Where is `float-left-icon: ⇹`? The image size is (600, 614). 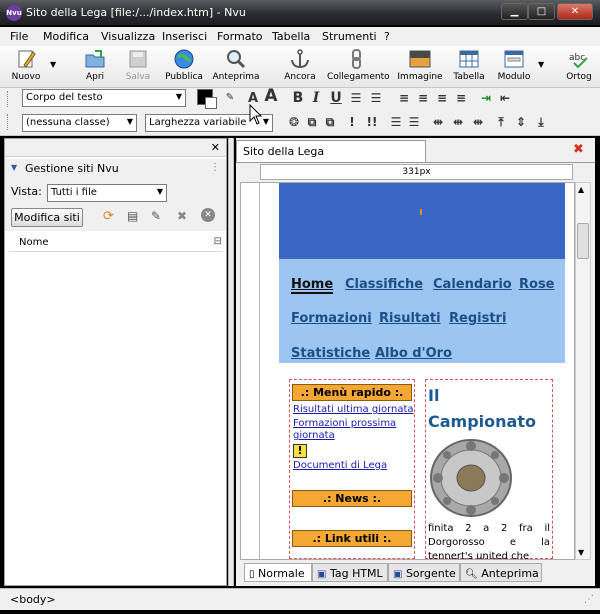
float-left-icon: ⇹ is located at coordinates (438, 122).